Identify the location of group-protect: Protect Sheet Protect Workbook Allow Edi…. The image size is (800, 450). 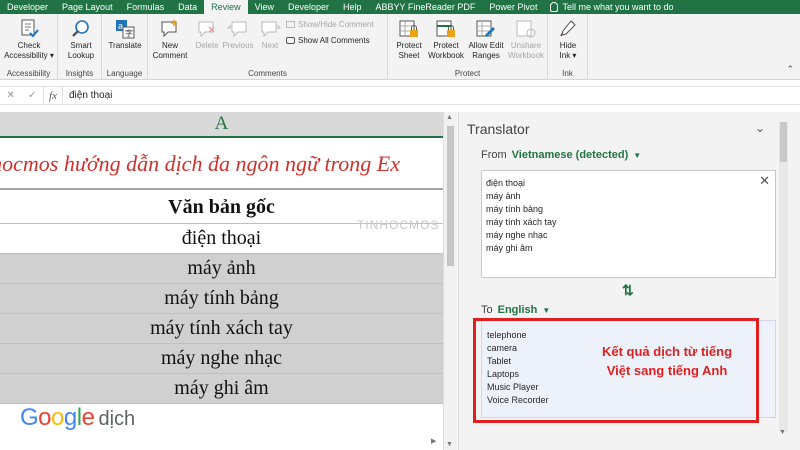
(468, 47).